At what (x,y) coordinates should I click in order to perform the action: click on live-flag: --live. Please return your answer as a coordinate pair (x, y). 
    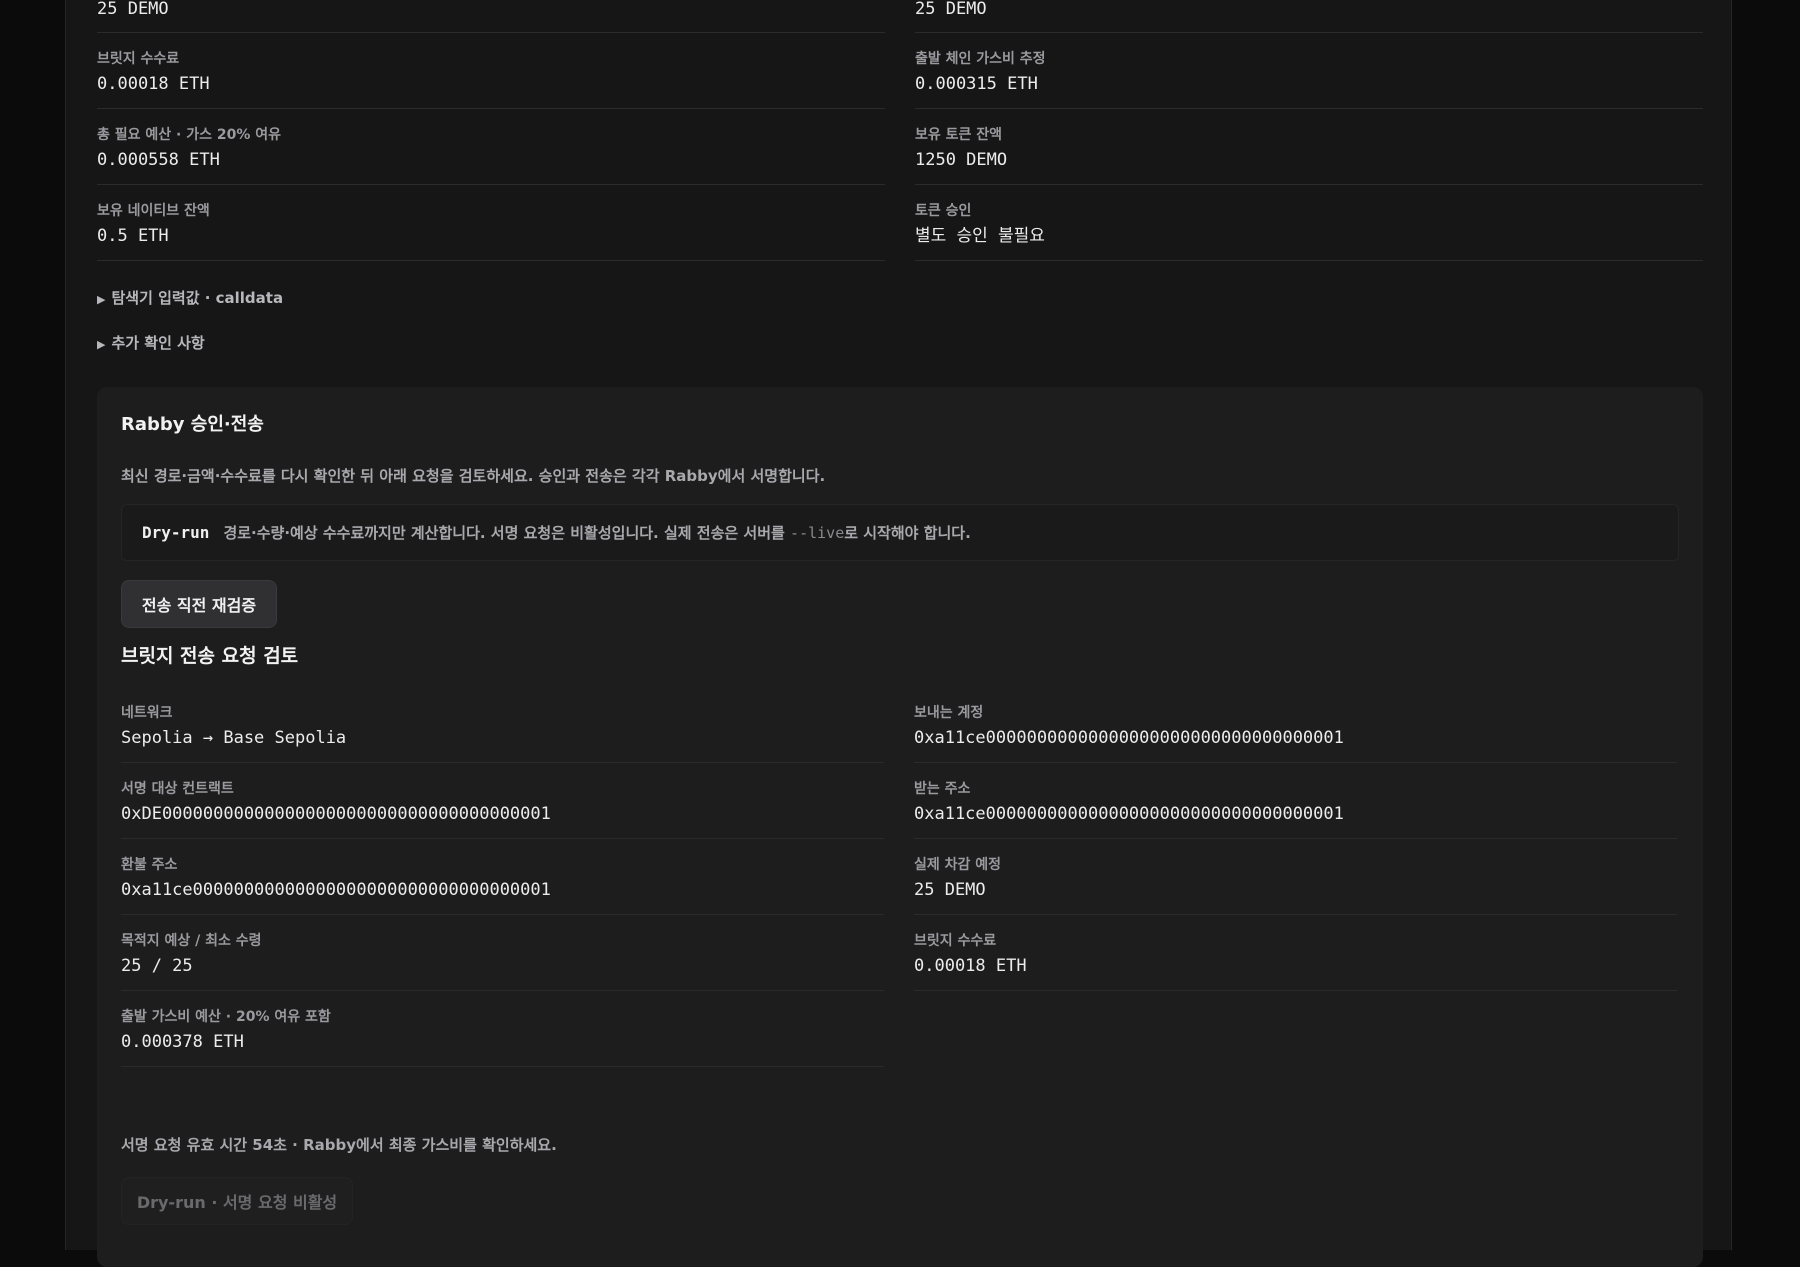
    Looking at the image, I should click on (817, 533).